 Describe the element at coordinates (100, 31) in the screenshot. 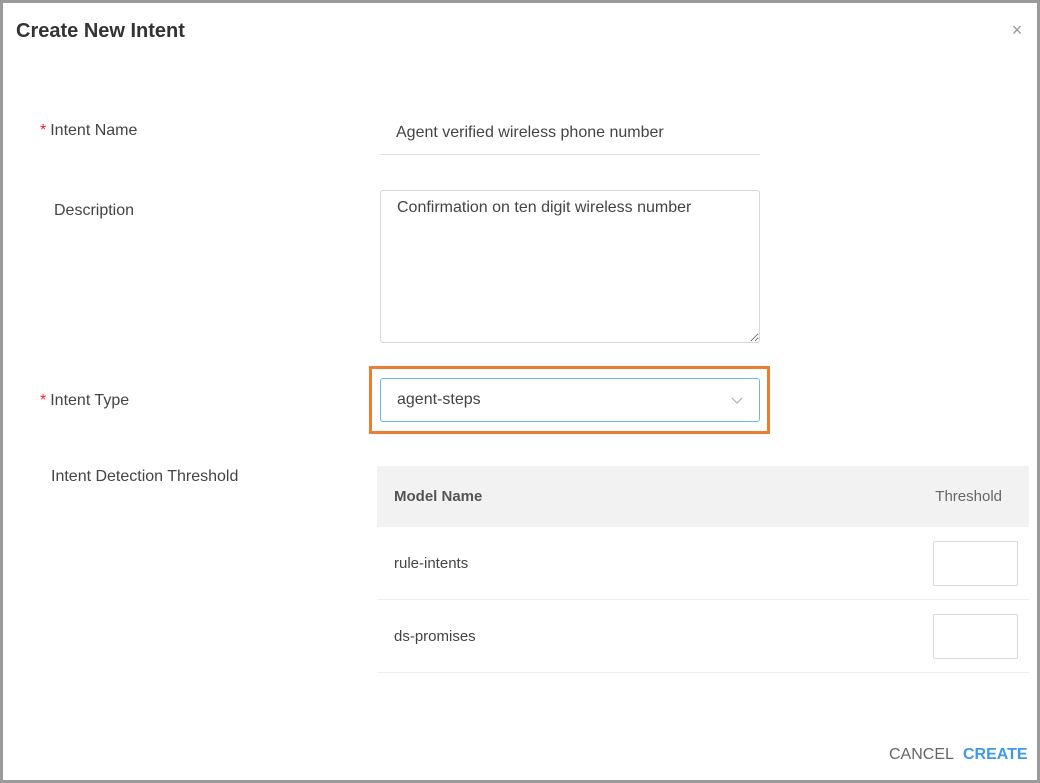

I see `dialog-title: Create New Intent` at that location.